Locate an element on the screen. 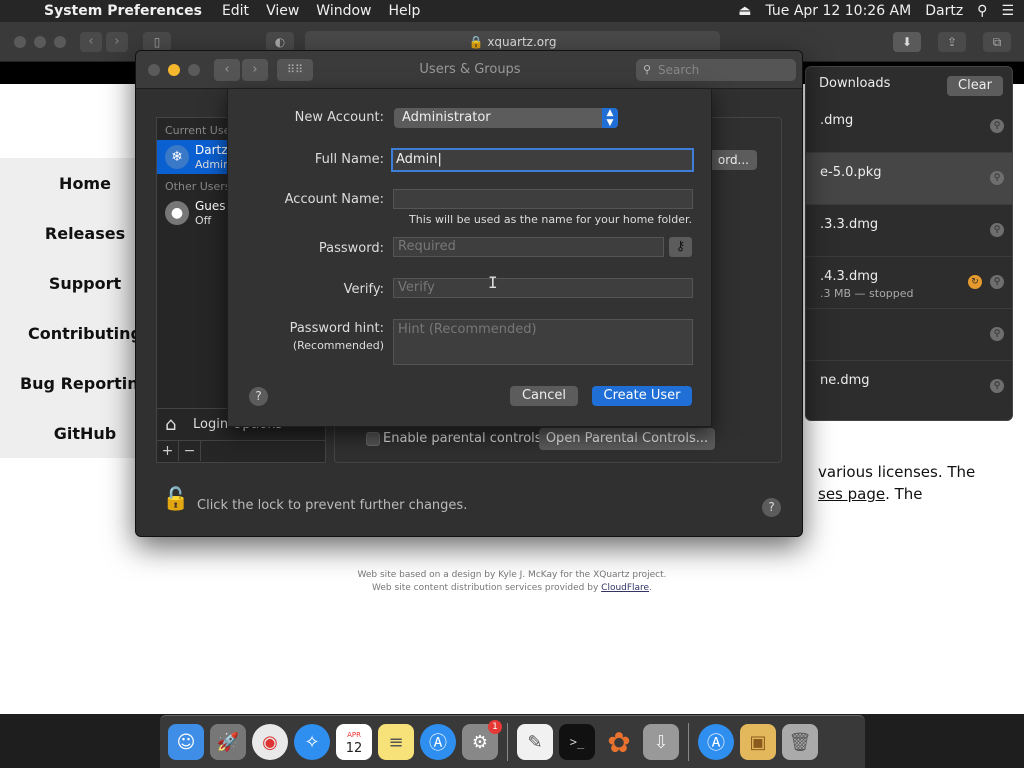  account-name-label: Account Name: is located at coordinates (334, 199).